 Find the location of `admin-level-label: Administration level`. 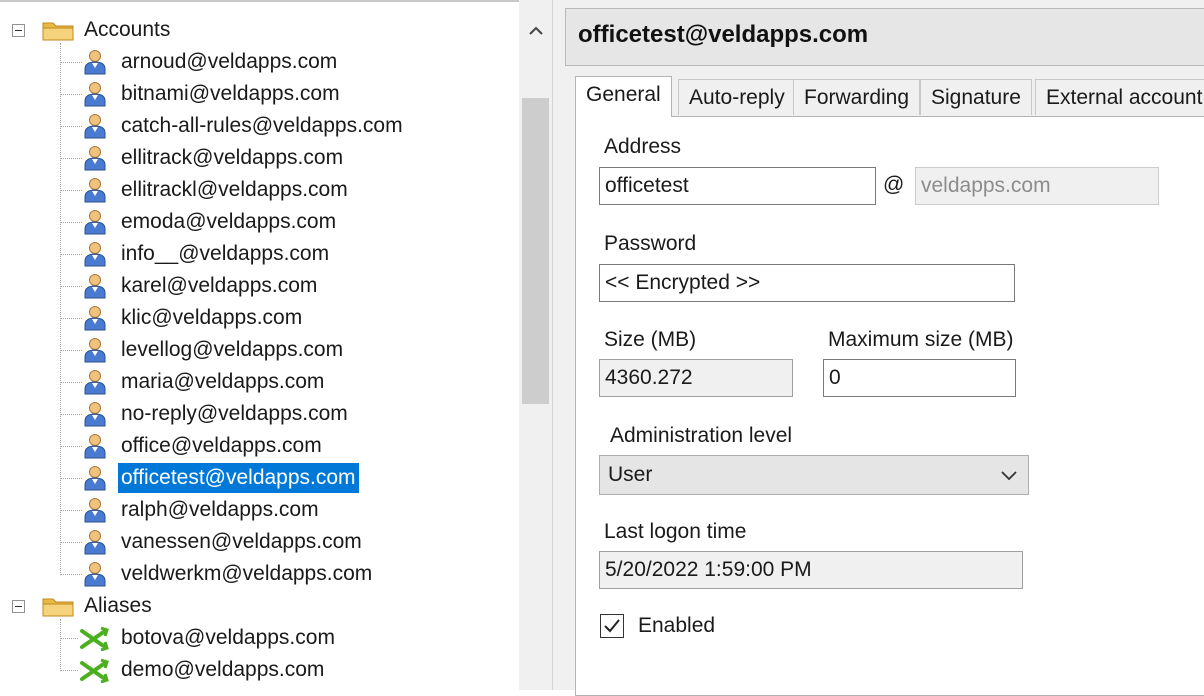

admin-level-label: Administration level is located at coordinates (701, 435).